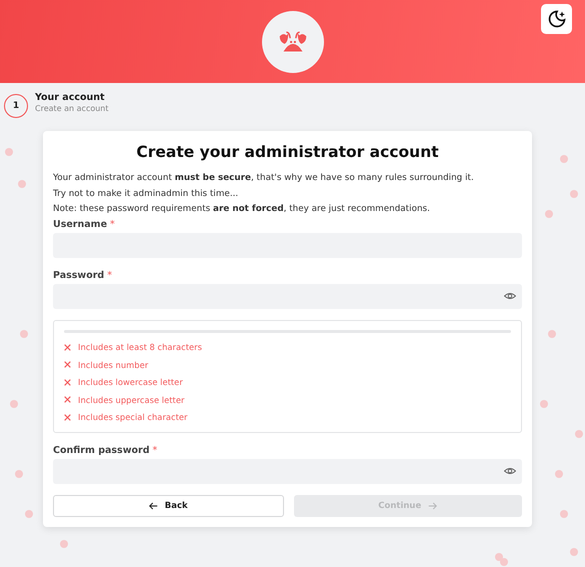 The height and width of the screenshot is (567, 585). What do you see at coordinates (264, 178) in the screenshot?
I see `intro-text: Your administrator account must be secure, that's why we have so many rules surrounding it.` at bounding box center [264, 178].